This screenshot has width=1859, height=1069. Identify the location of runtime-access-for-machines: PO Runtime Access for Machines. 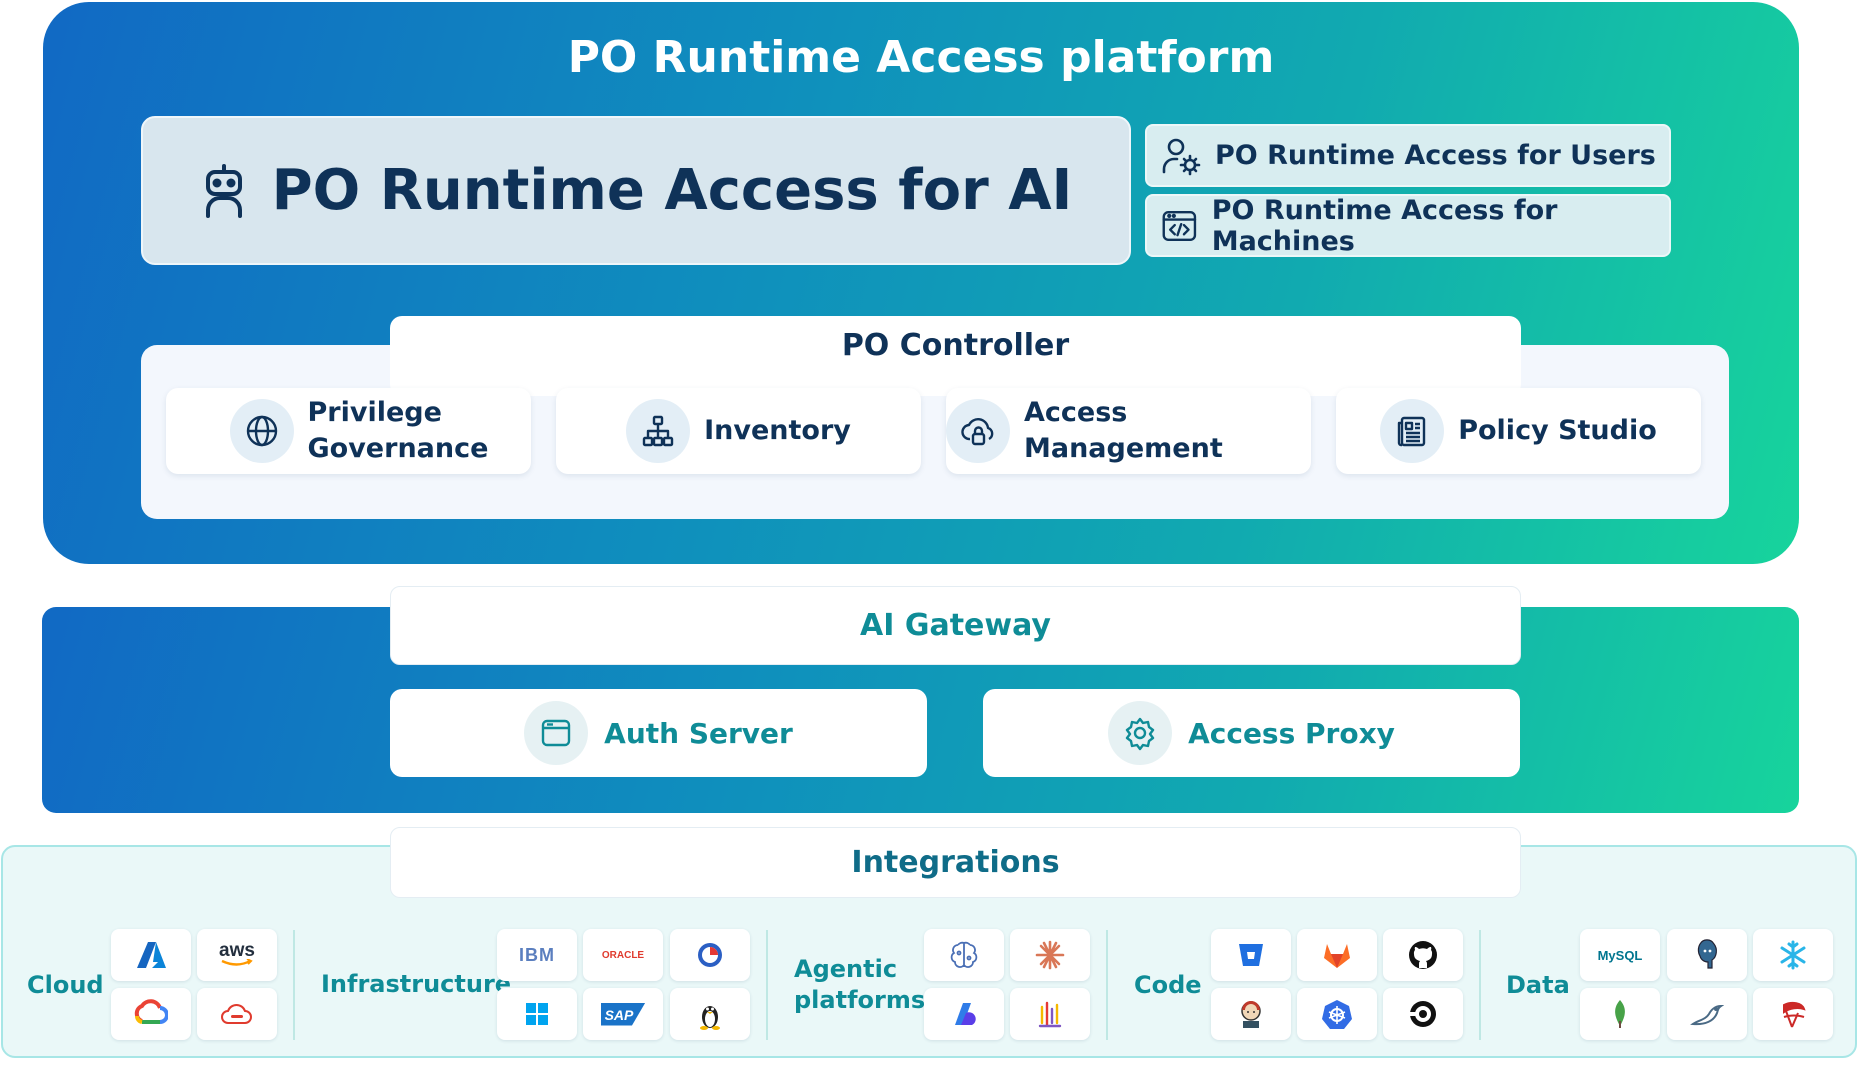
(1408, 225).